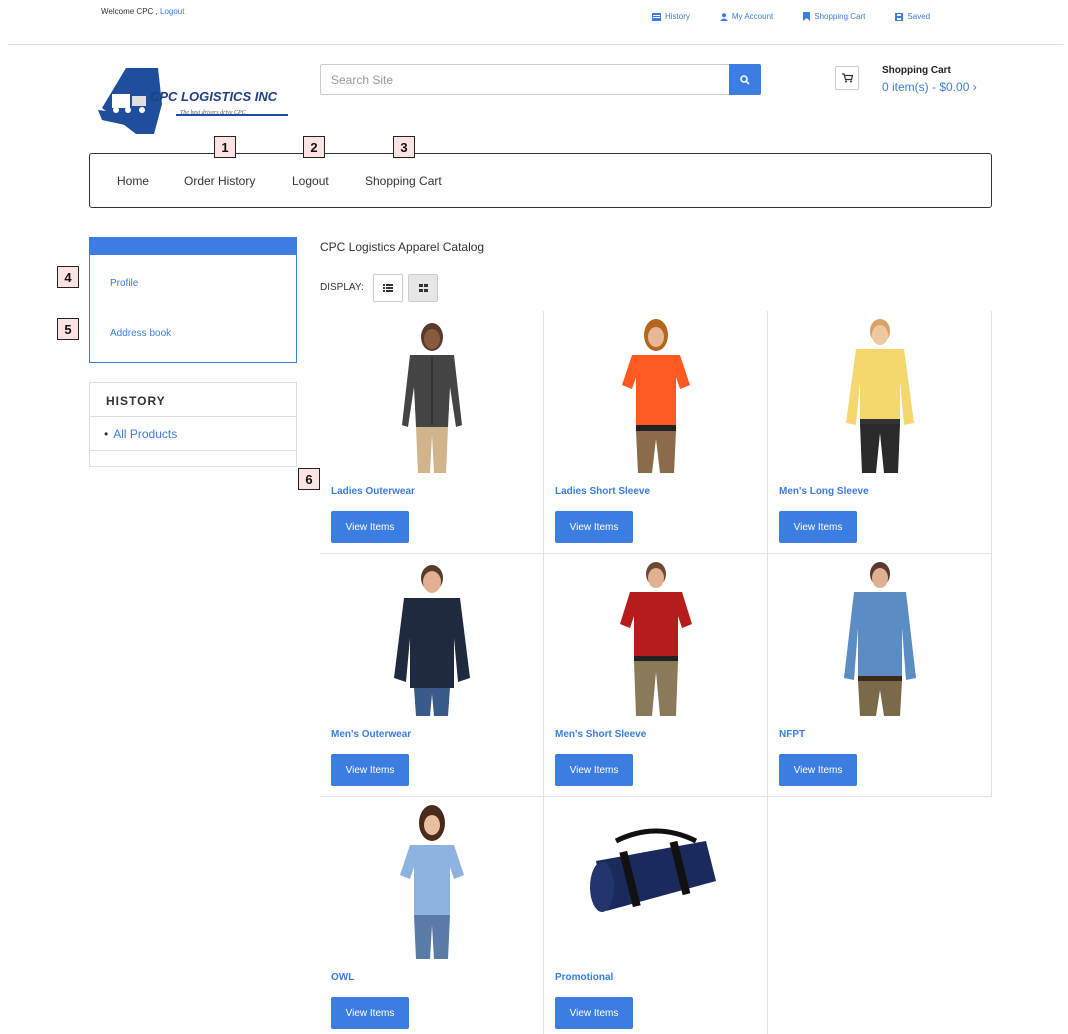 Image resolution: width=1068 pixels, height=1034 pixels. What do you see at coordinates (899, 16) in the screenshot?
I see `save-icon` at bounding box center [899, 16].